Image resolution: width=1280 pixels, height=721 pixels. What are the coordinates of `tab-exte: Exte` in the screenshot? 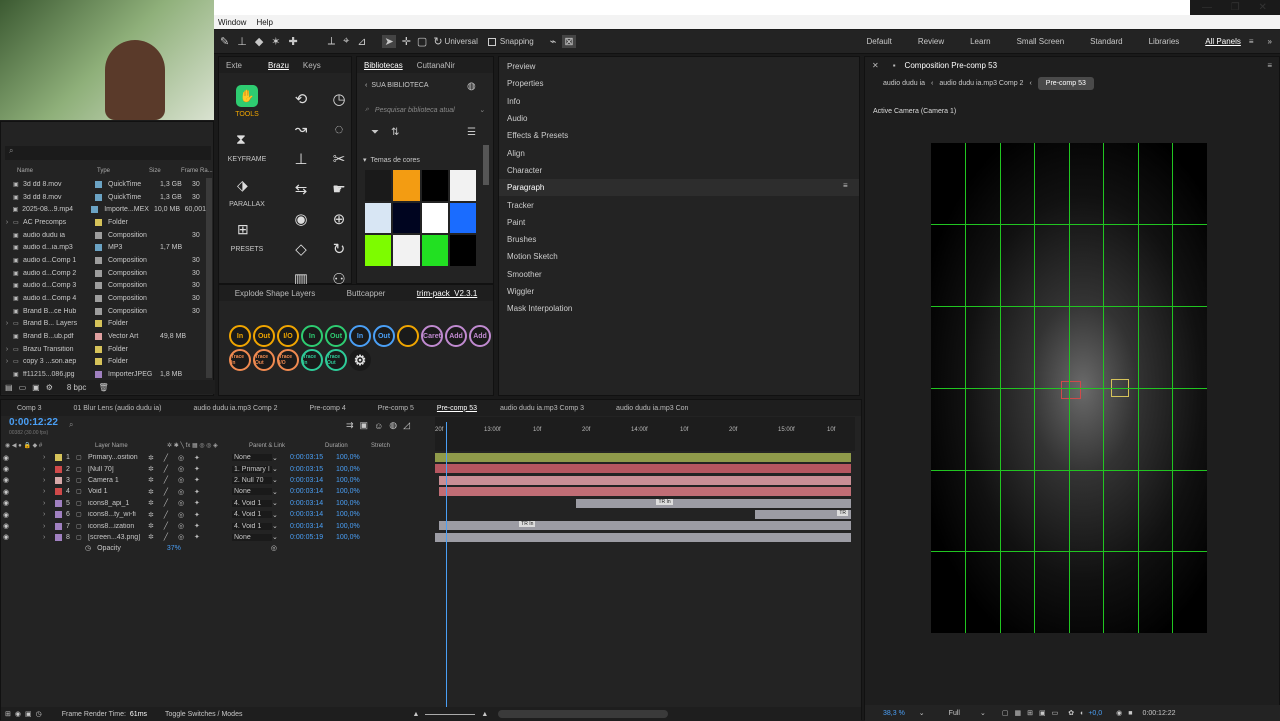 It's located at (234, 65).